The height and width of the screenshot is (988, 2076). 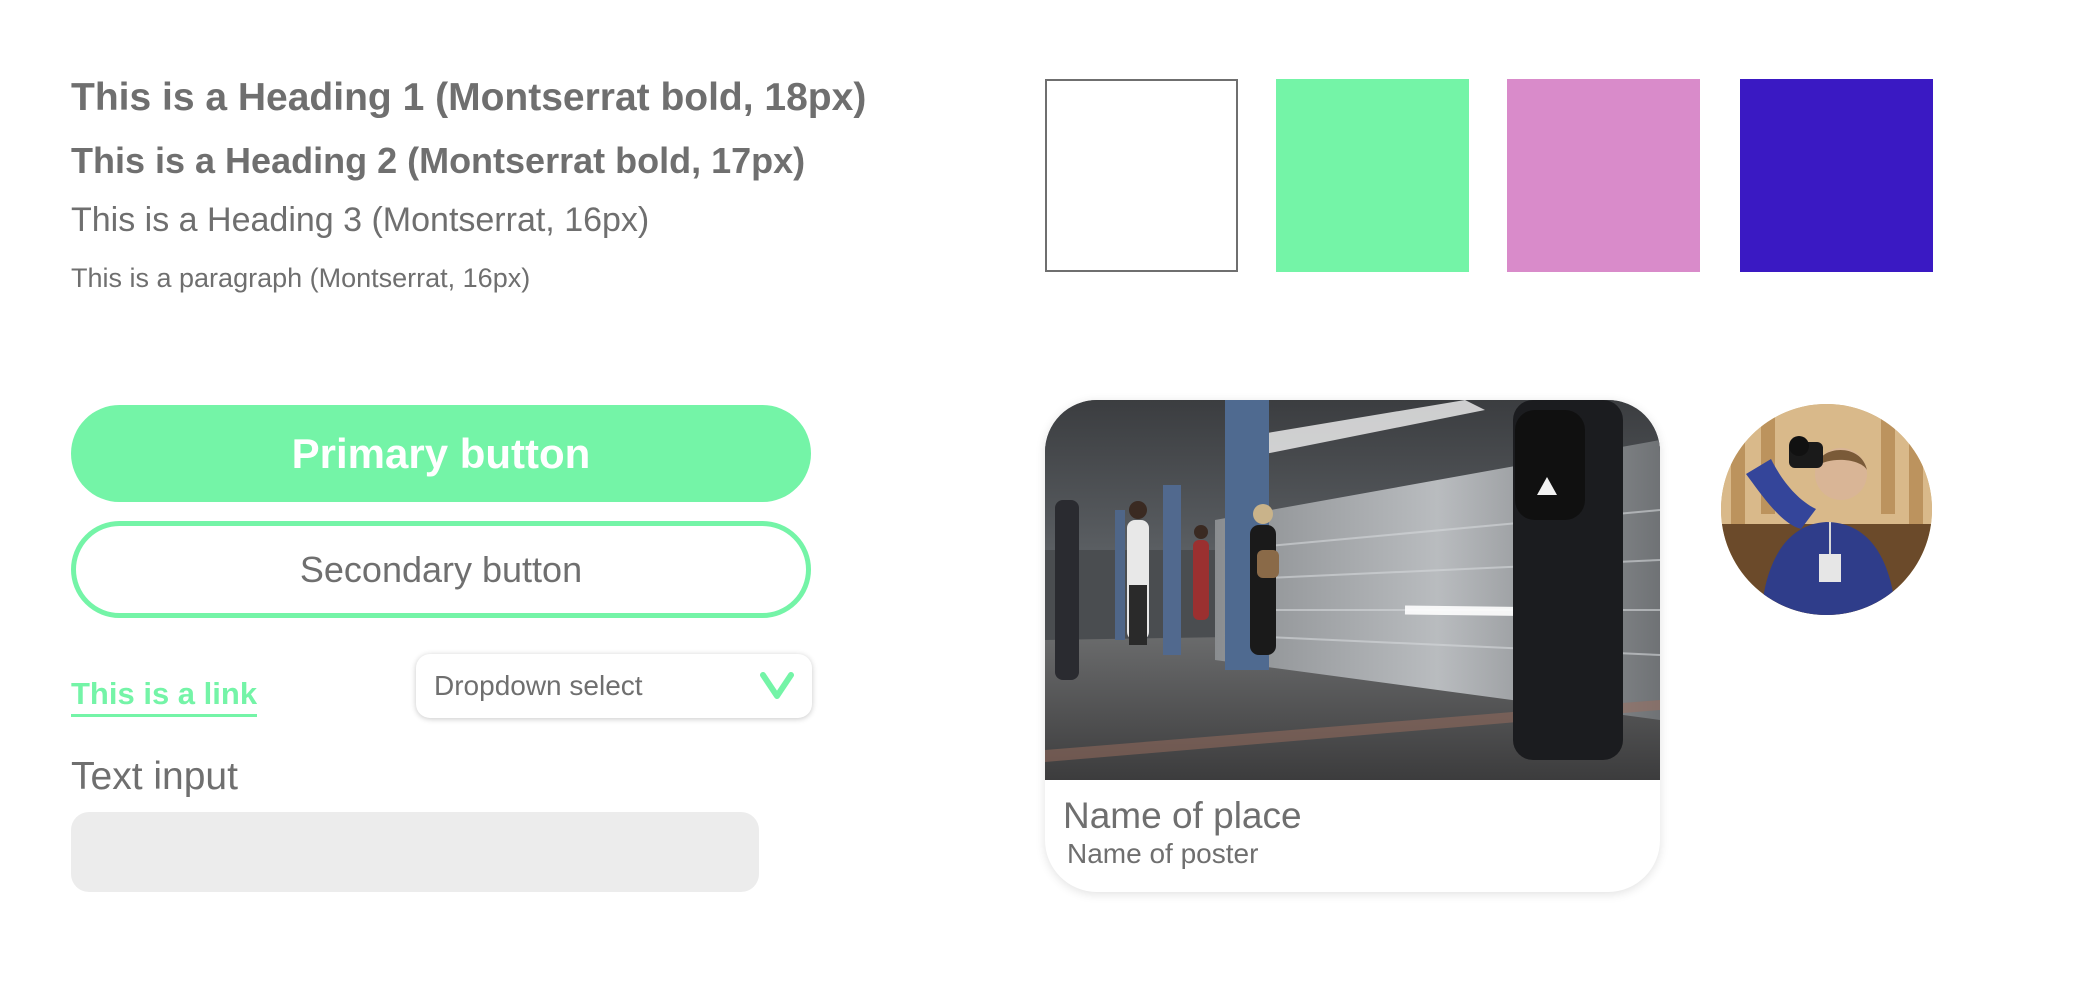 I want to click on text-input-label: Text input, so click(x=154, y=776).